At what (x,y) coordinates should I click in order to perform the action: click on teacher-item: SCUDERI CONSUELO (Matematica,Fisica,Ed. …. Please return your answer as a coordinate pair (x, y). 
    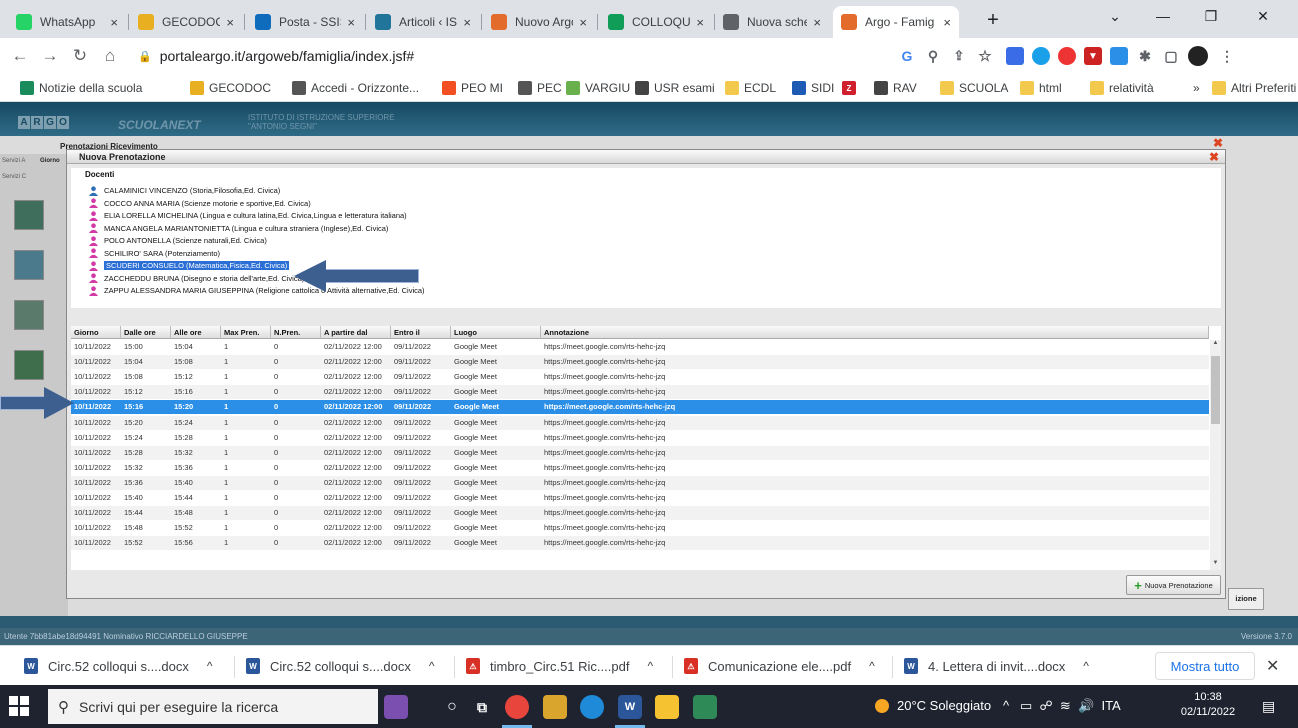
    Looking at the image, I should click on (189, 265).